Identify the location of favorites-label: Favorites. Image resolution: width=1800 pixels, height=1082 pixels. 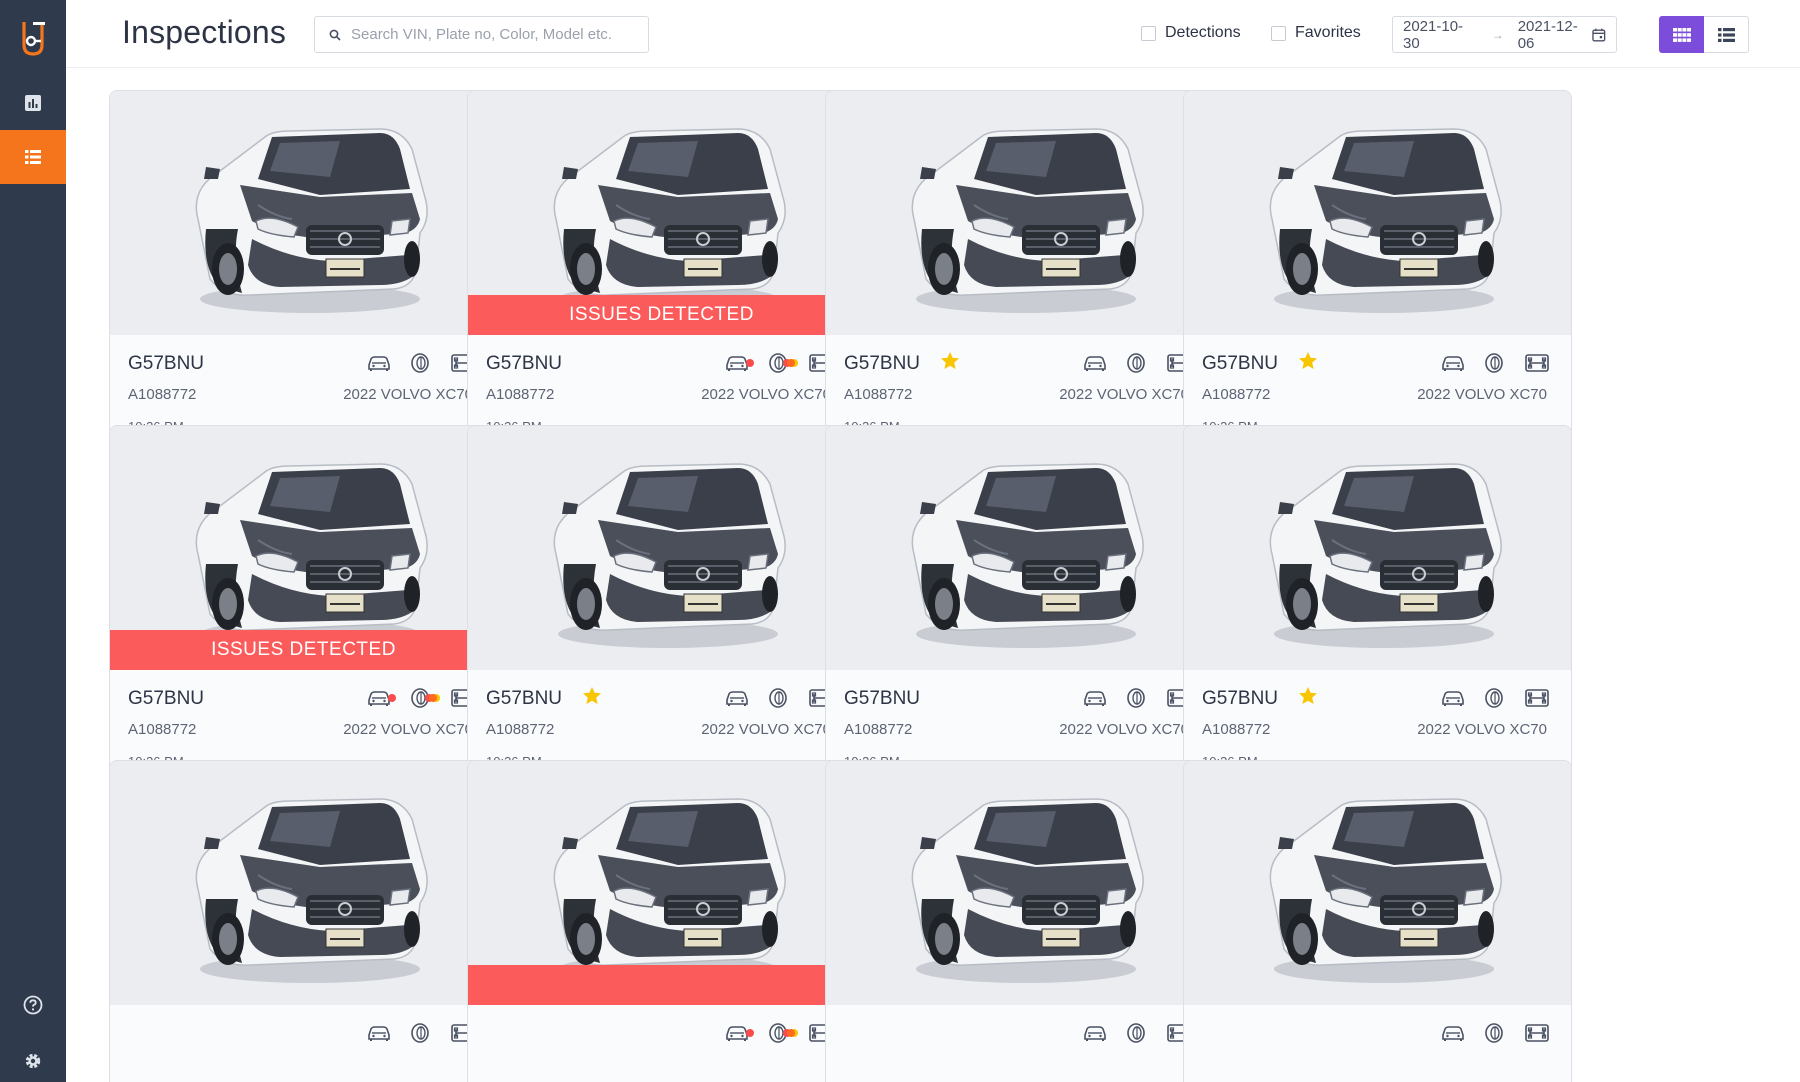
(1328, 32).